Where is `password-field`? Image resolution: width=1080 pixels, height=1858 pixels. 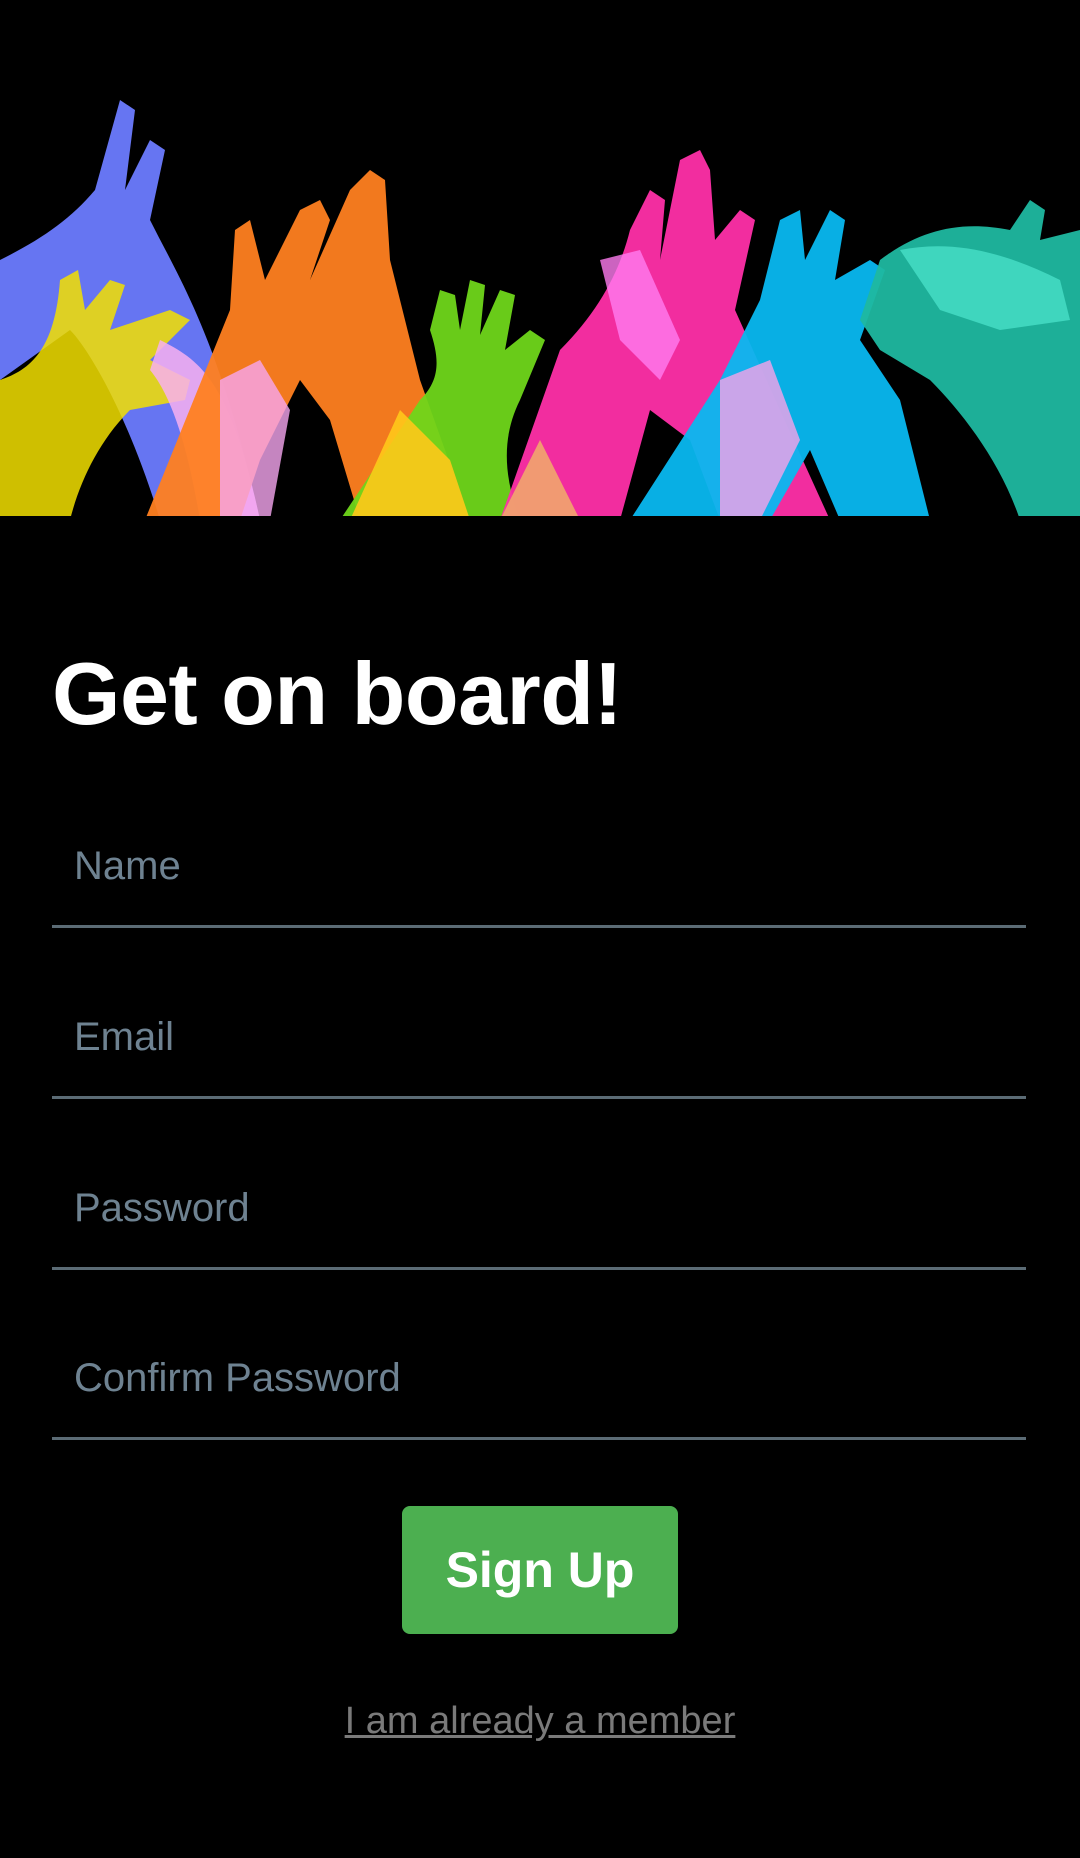
password-field is located at coordinates (539, 1210).